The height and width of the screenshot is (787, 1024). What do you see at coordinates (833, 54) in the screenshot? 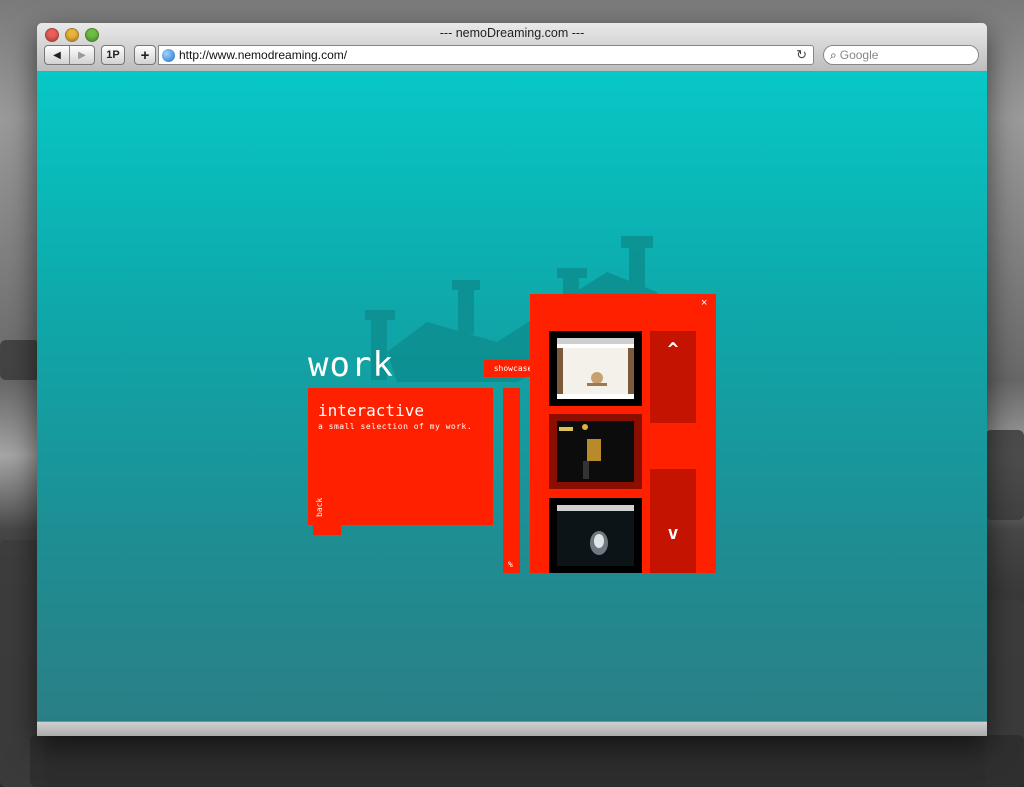
I see `search-icon: ⌕` at bounding box center [833, 54].